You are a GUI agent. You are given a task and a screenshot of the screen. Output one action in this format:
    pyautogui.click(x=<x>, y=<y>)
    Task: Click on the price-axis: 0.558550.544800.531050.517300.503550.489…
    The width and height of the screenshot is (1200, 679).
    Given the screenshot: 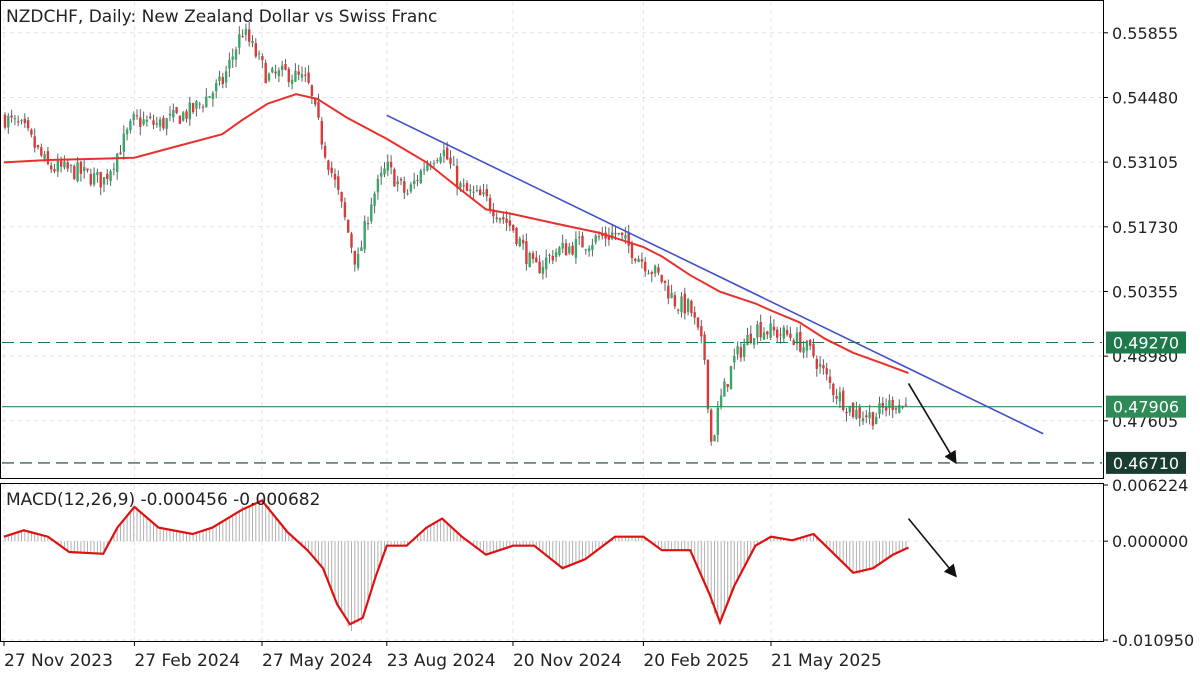 What is the action you would take?
    pyautogui.click(x=1140, y=227)
    